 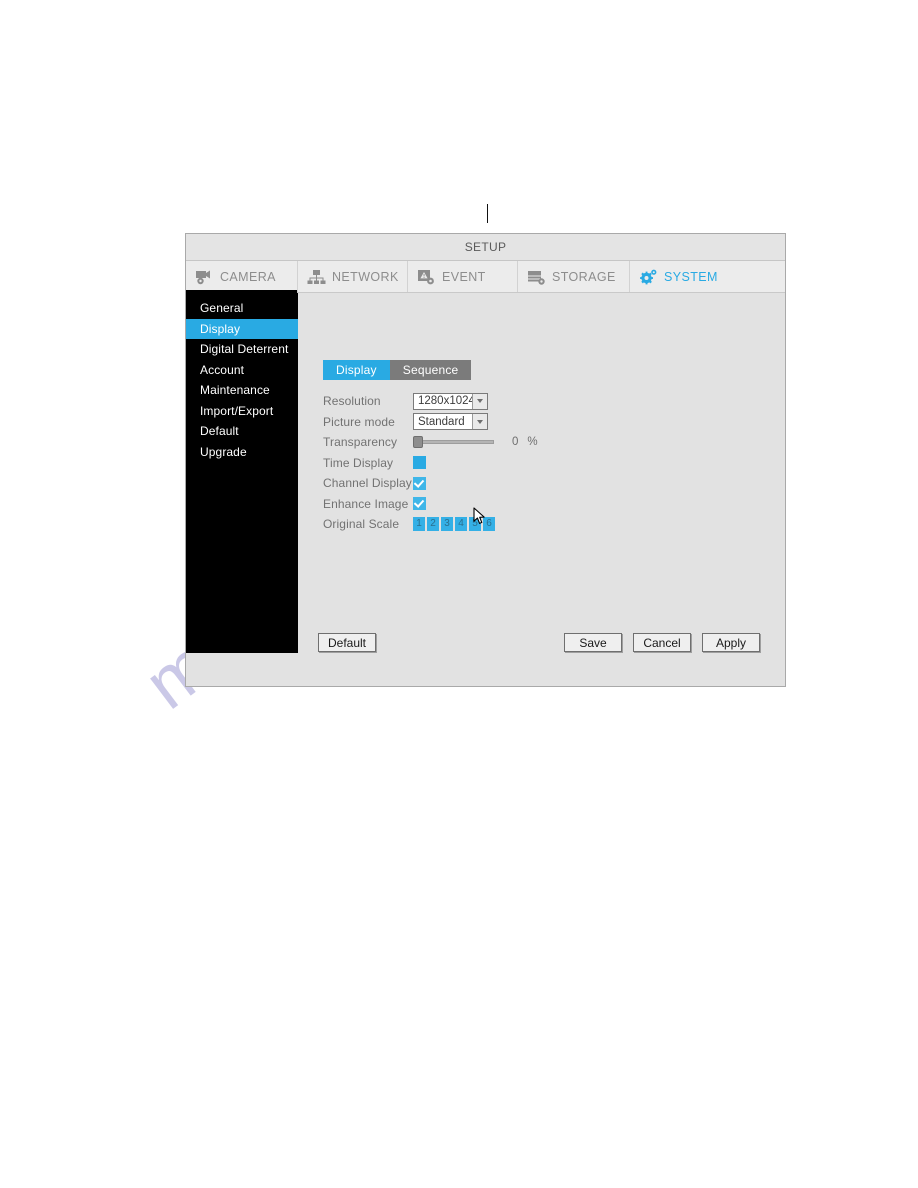 I want to click on sidebar-item-digital-deterrent: Digital Deterrent, so click(x=242, y=349).